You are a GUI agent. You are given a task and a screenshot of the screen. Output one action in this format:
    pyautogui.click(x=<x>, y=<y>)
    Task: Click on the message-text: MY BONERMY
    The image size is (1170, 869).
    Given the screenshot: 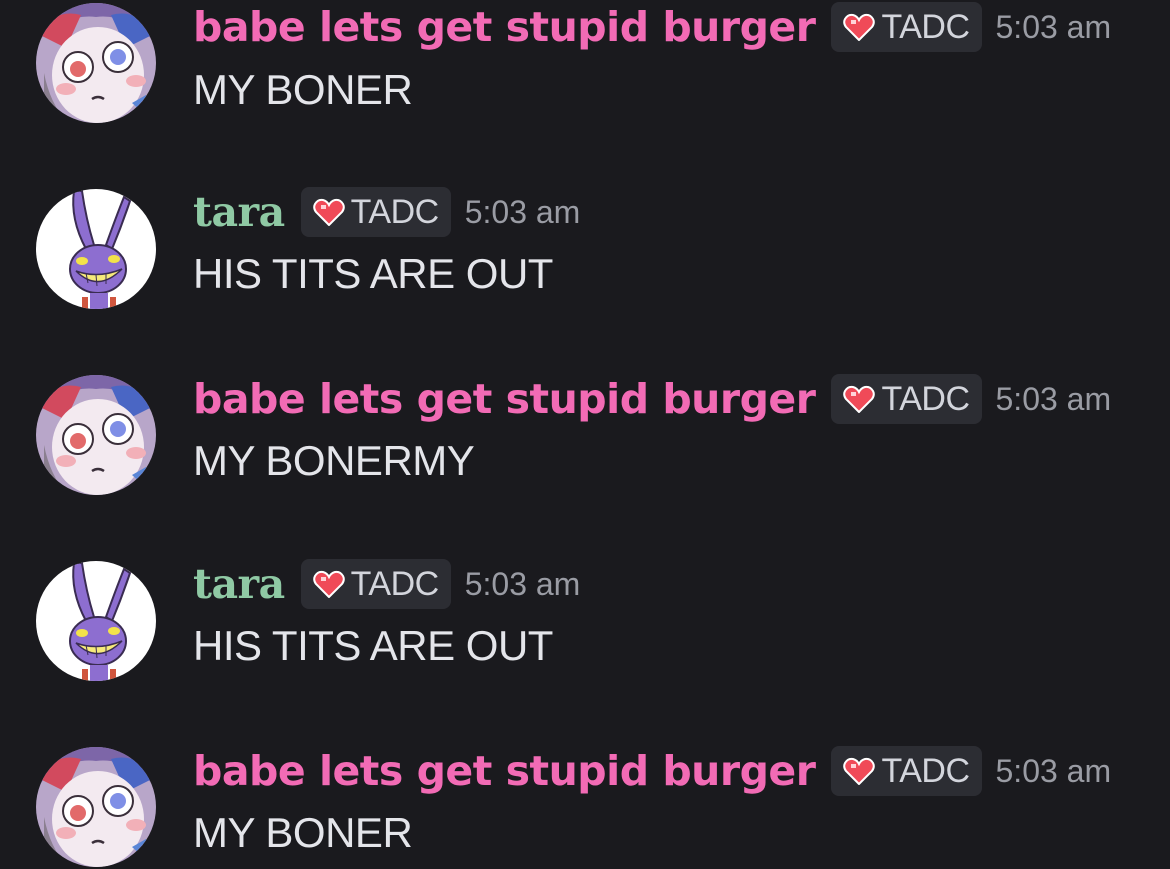 What is the action you would take?
    pyautogui.click(x=334, y=460)
    